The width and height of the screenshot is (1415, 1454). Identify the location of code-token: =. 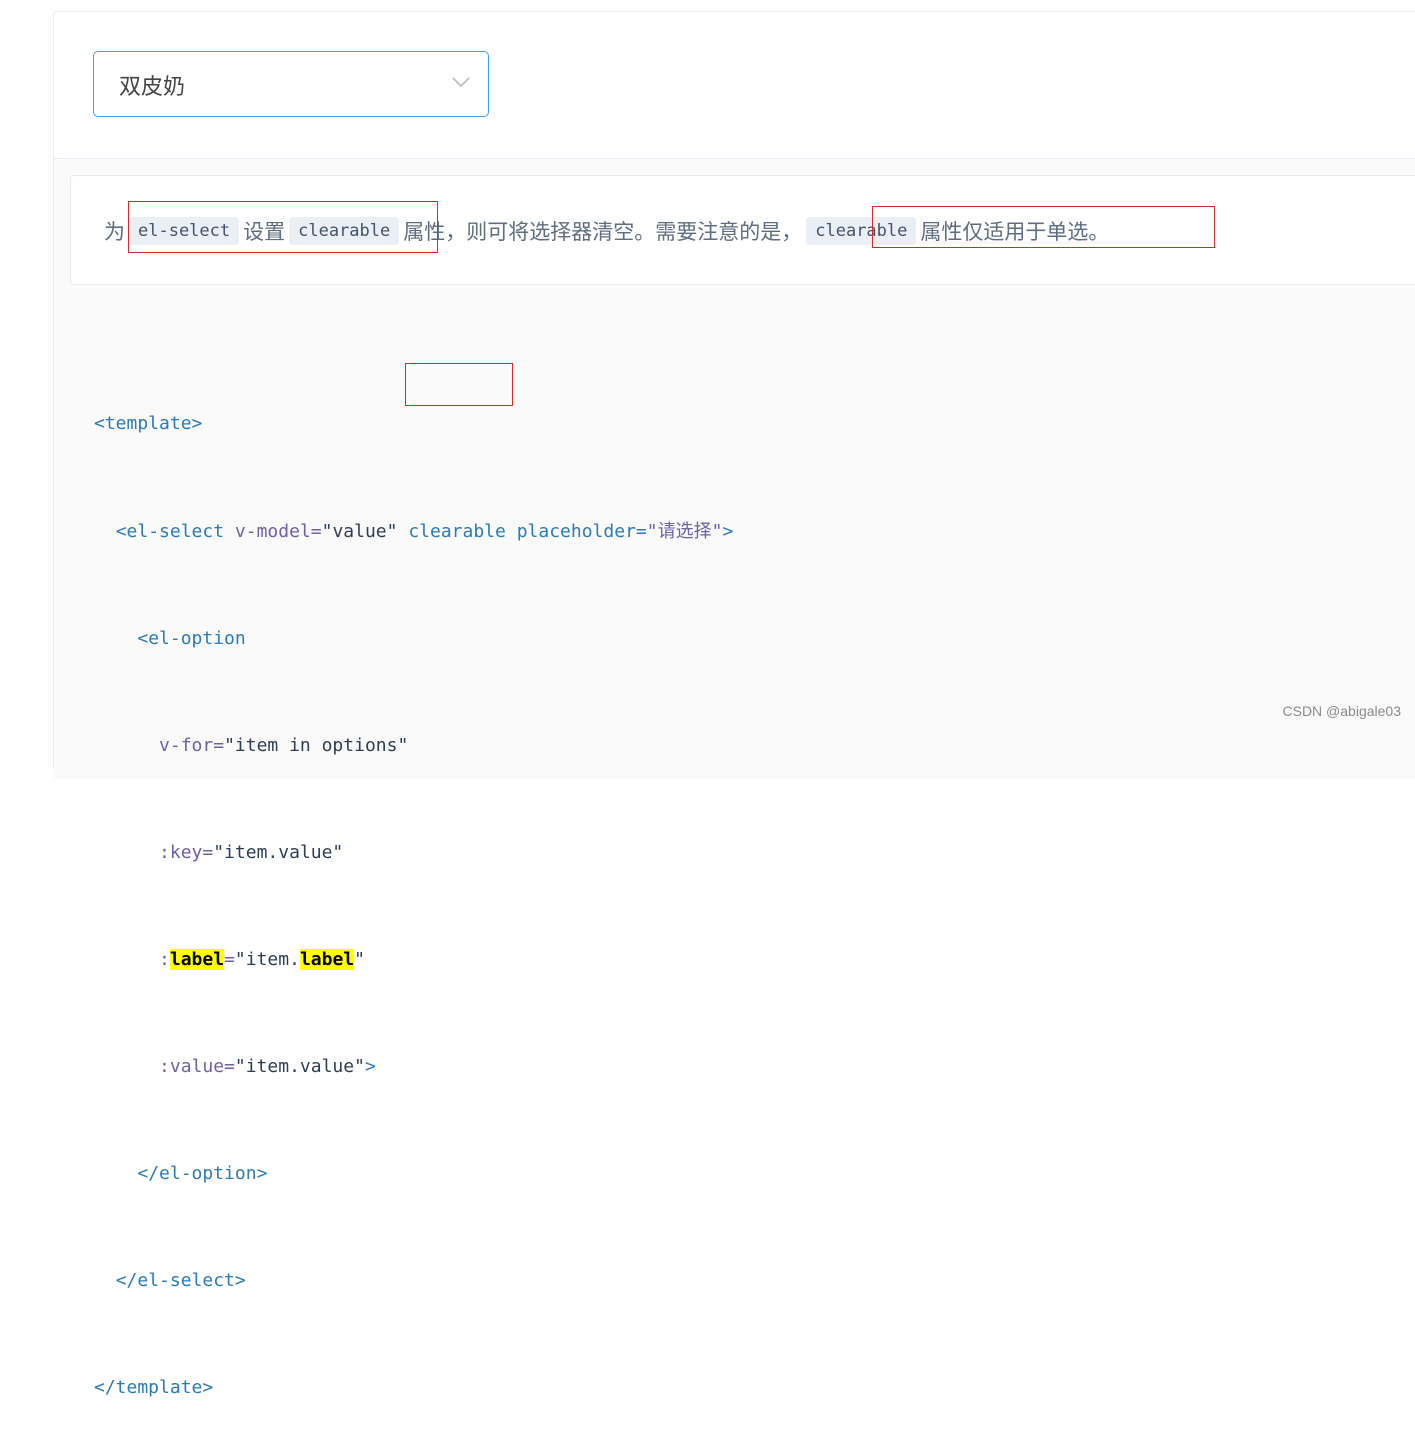
(229, 959).